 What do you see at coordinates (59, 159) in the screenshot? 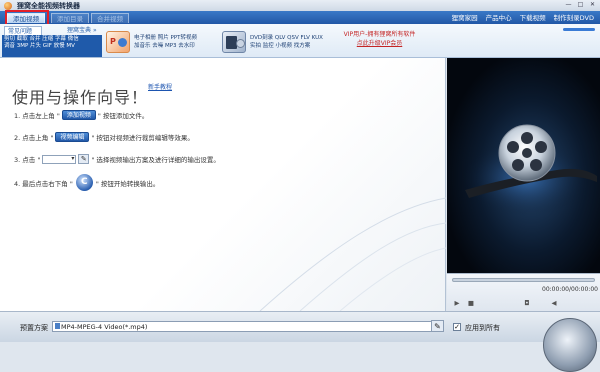
I see `step-3-preset-dropdown` at bounding box center [59, 159].